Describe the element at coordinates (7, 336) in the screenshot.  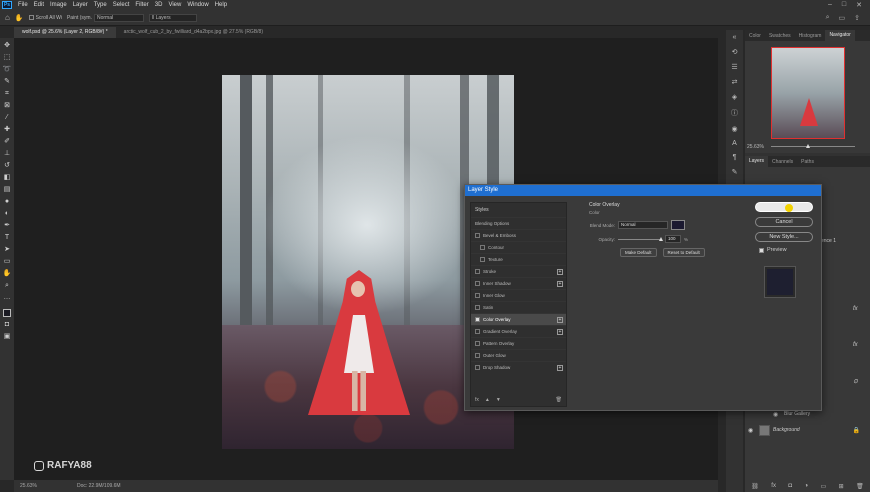
I see `screen-mode-icon: ▣` at that location.